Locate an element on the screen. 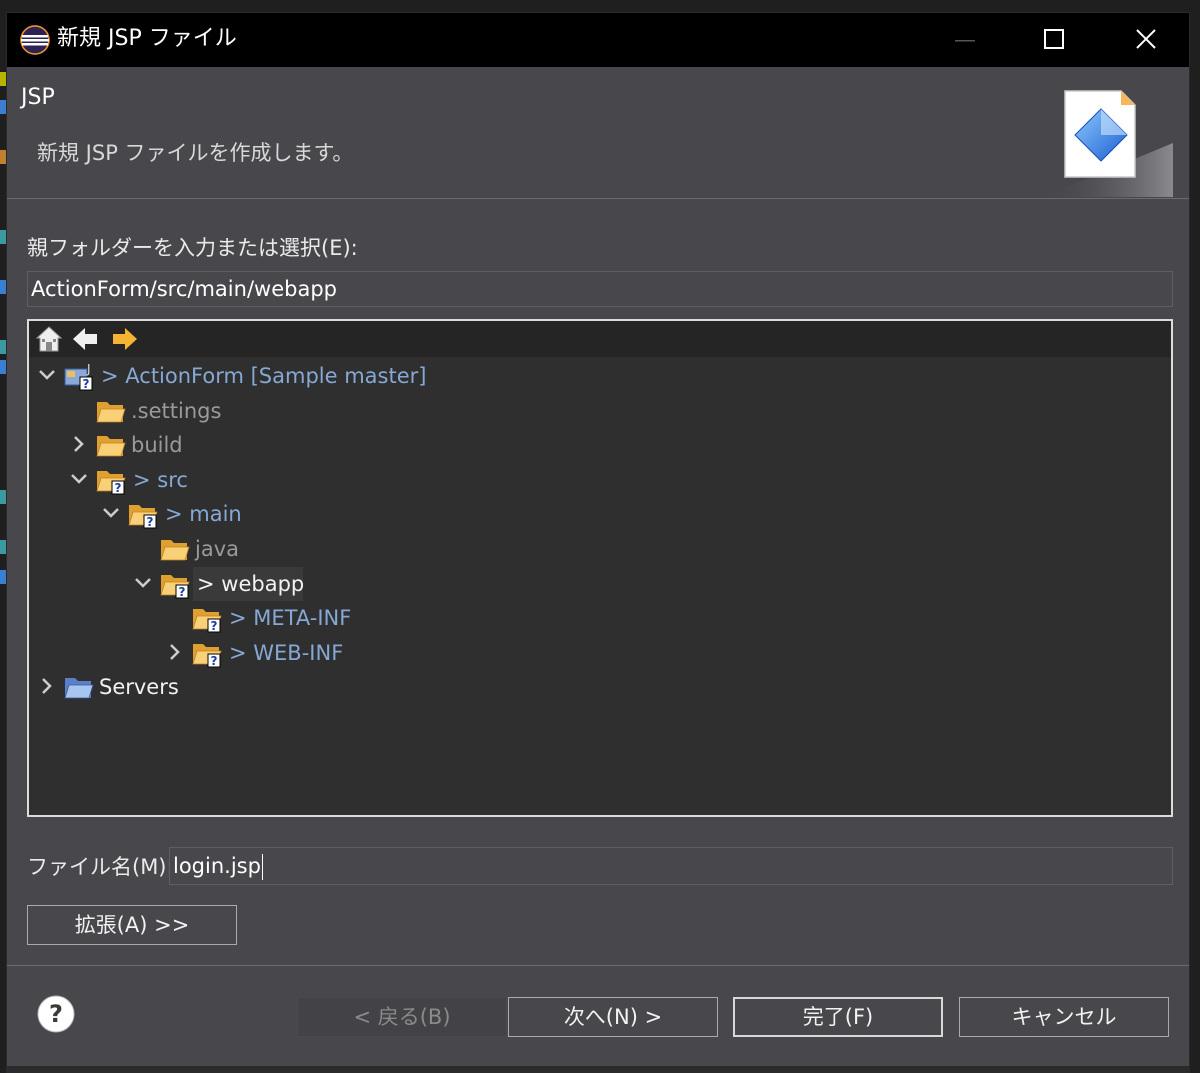 This screenshot has height=1073, width=1200. eclipse-icon is located at coordinates (35, 40).